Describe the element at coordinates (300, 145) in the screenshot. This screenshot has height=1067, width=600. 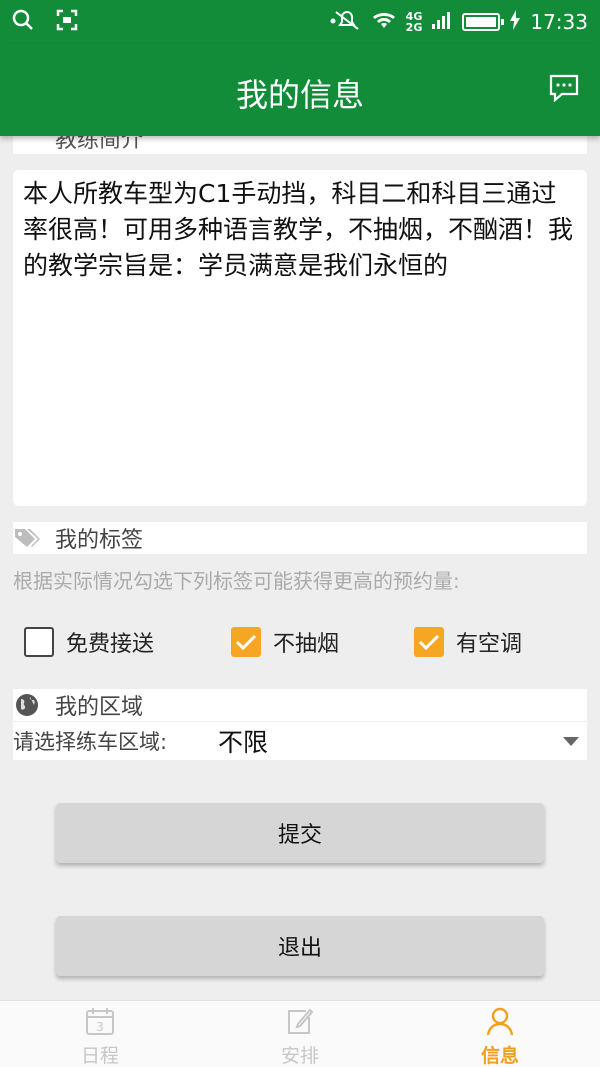
I see `intro-section-header: 教练简介` at that location.